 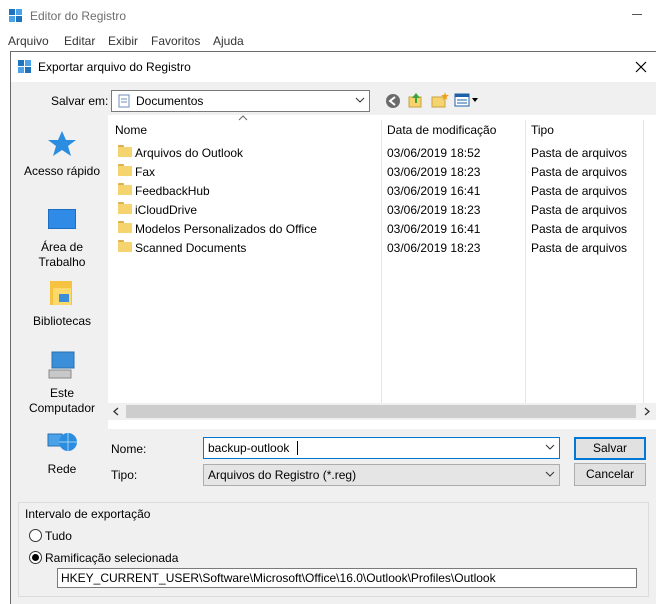 I want to click on save-in-value: Documentos, so click(x=170, y=101).